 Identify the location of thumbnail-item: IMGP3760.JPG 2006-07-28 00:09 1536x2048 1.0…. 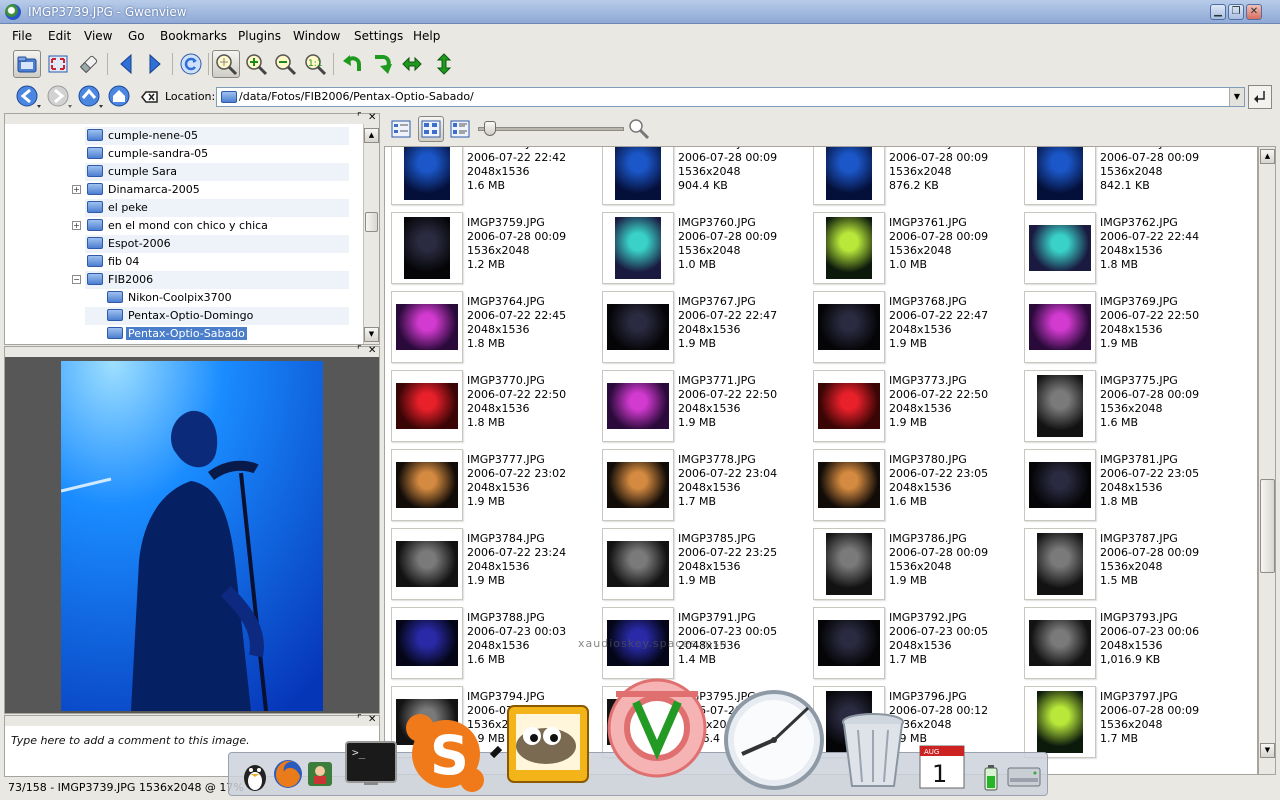
(703, 249).